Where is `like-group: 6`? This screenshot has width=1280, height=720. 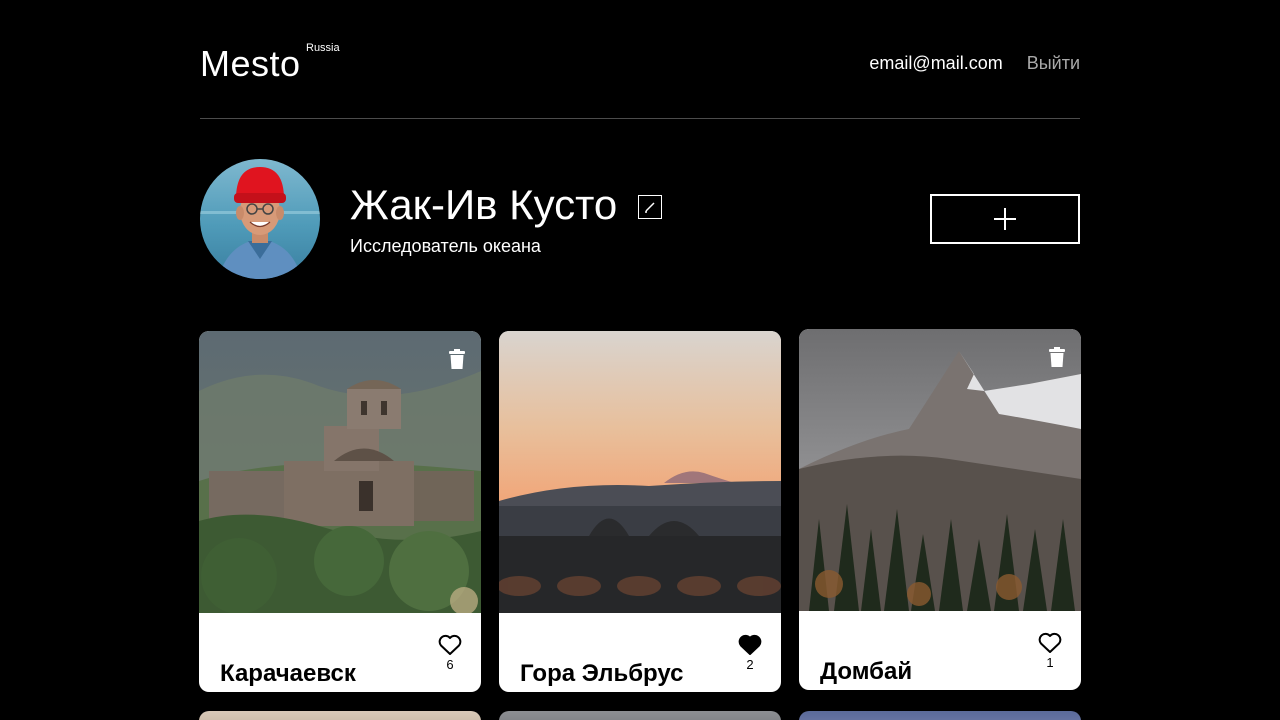 like-group: 6 is located at coordinates (450, 653).